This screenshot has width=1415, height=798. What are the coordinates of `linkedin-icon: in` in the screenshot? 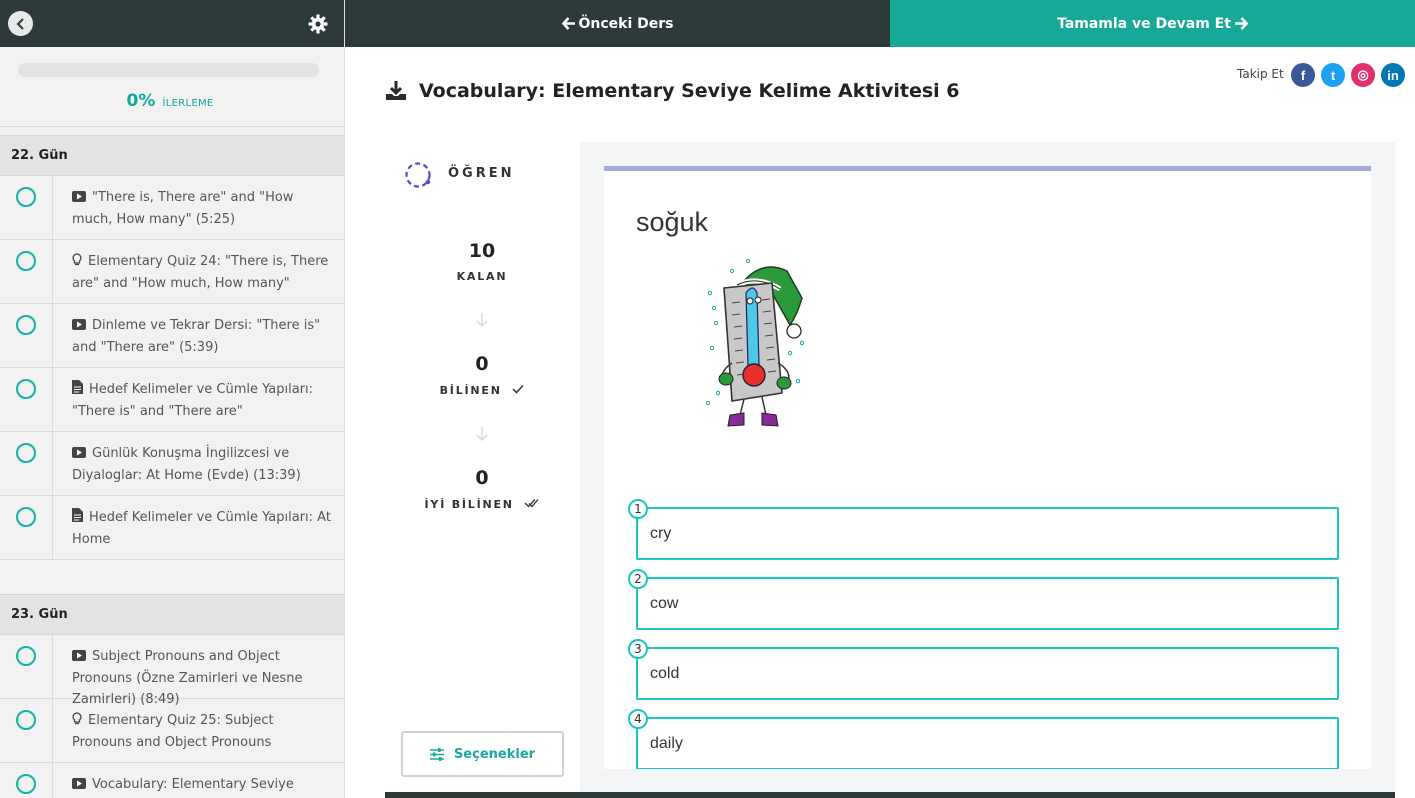 It's located at (1393, 75).